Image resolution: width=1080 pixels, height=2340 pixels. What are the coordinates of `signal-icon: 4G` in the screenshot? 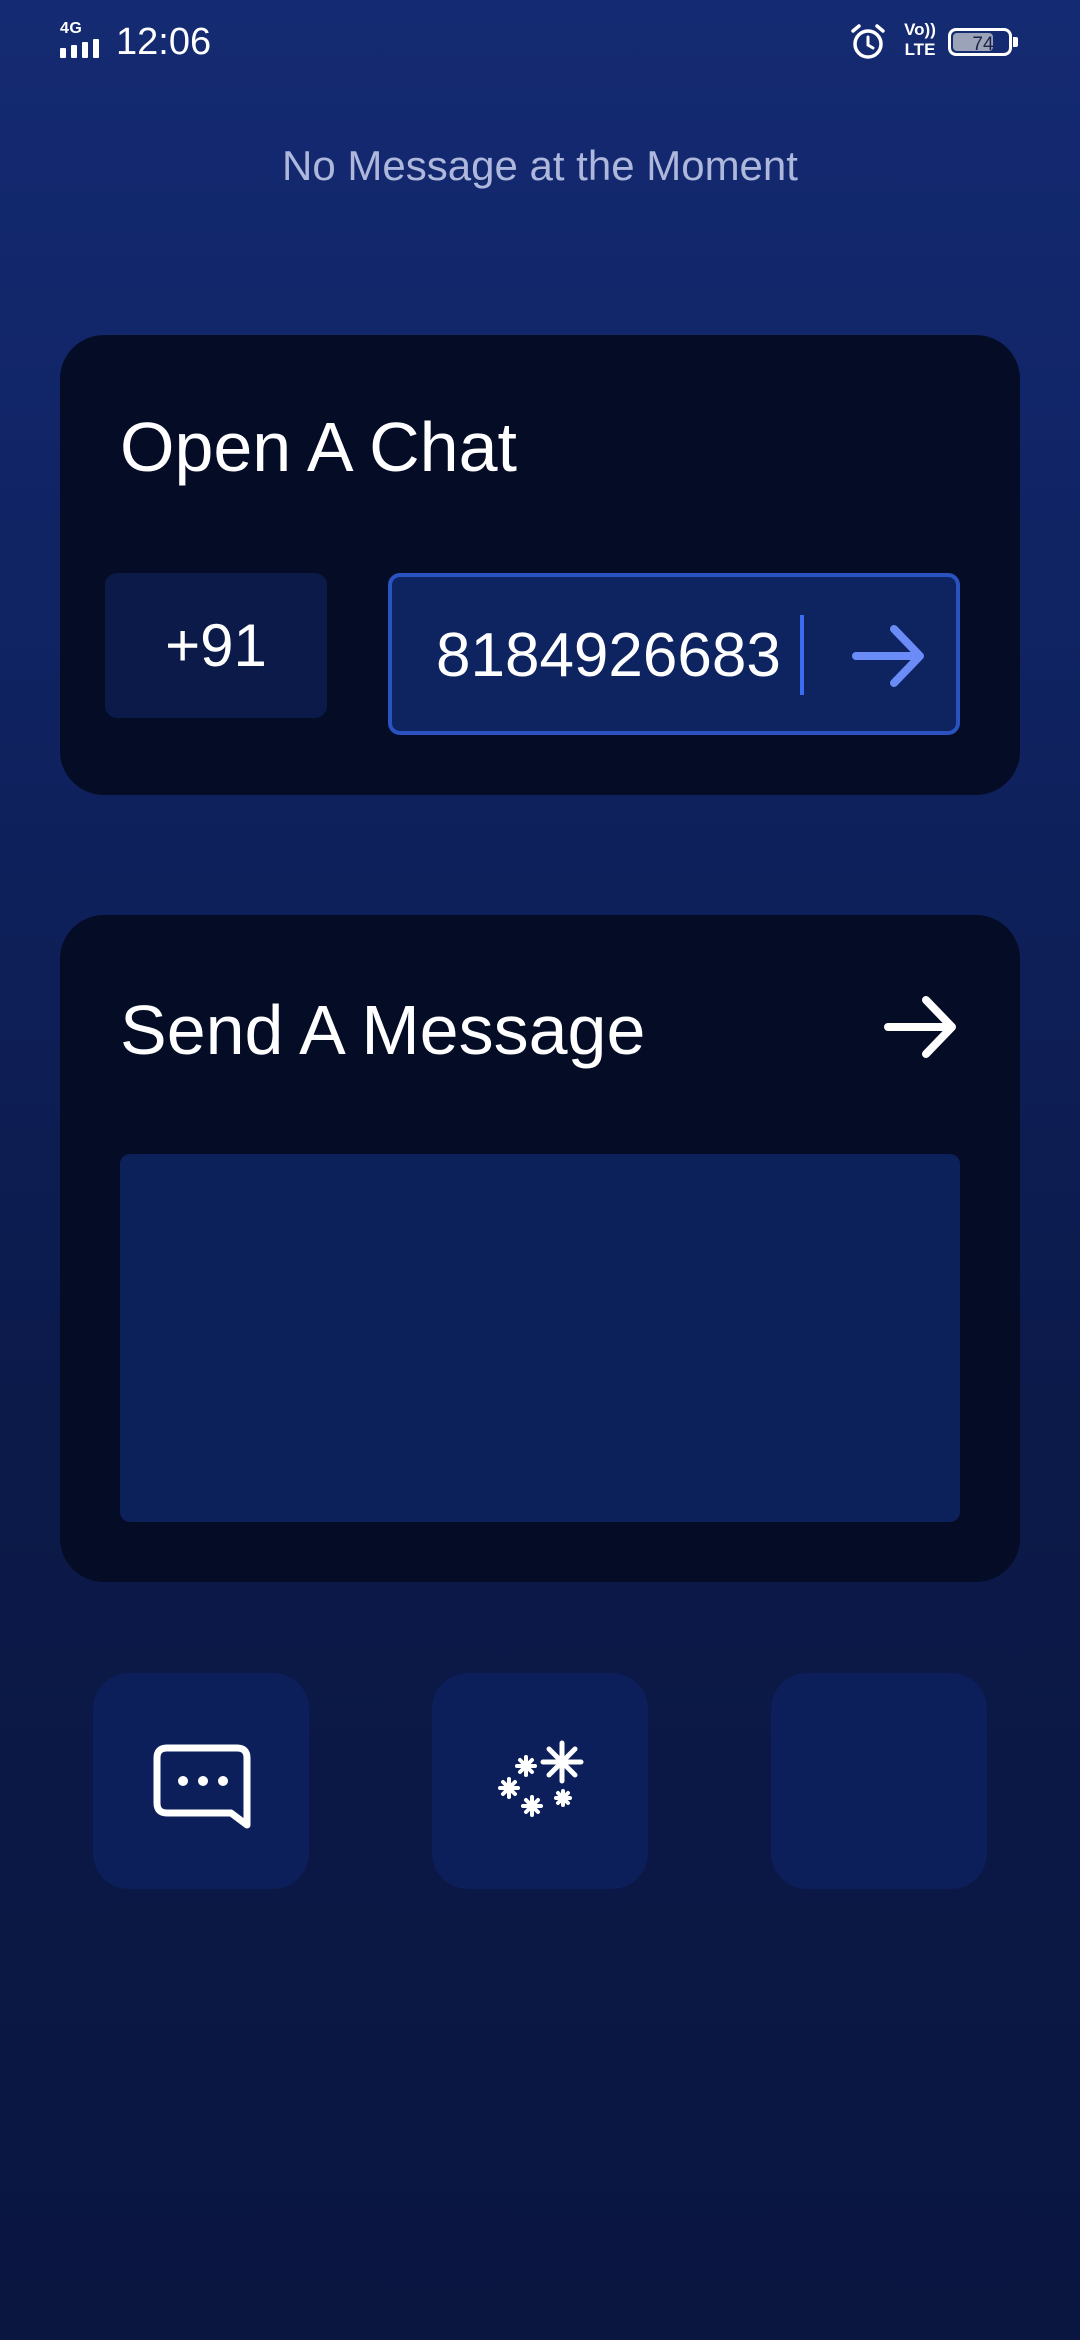 It's located at (82, 40).